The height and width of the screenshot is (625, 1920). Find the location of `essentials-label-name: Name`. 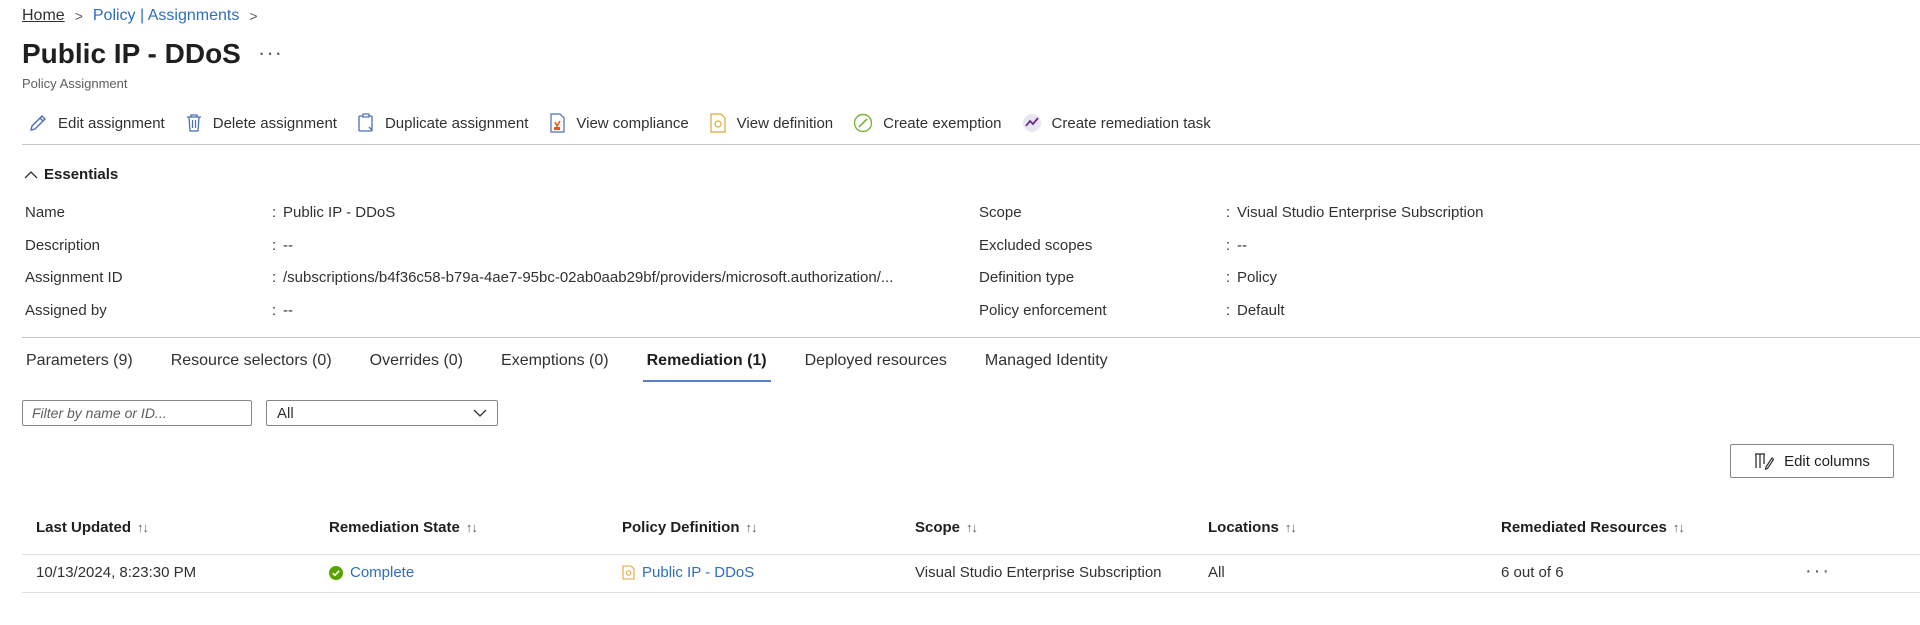

essentials-label-name: Name is located at coordinates (45, 212).